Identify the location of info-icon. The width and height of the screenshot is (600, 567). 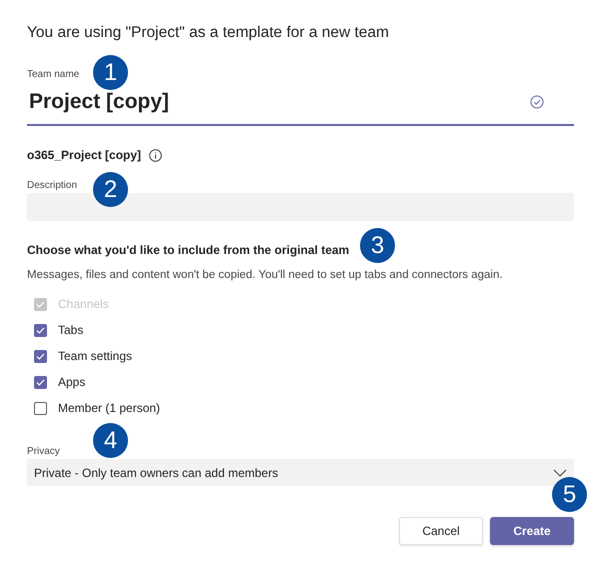
(155, 155).